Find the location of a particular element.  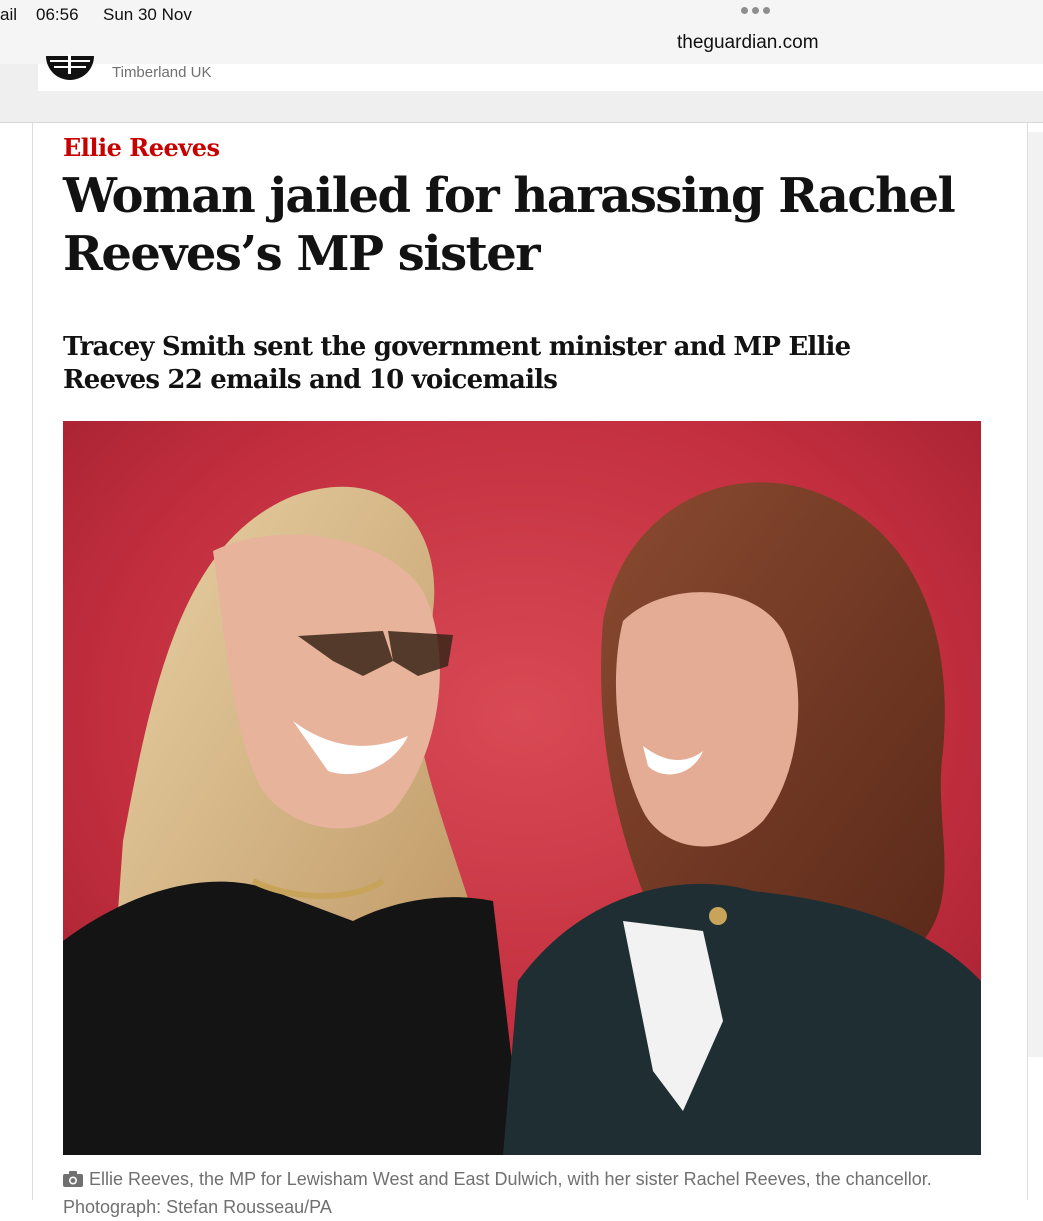

status-bar: ail 06:56 Sun 30 Nov is located at coordinates (521, 15).